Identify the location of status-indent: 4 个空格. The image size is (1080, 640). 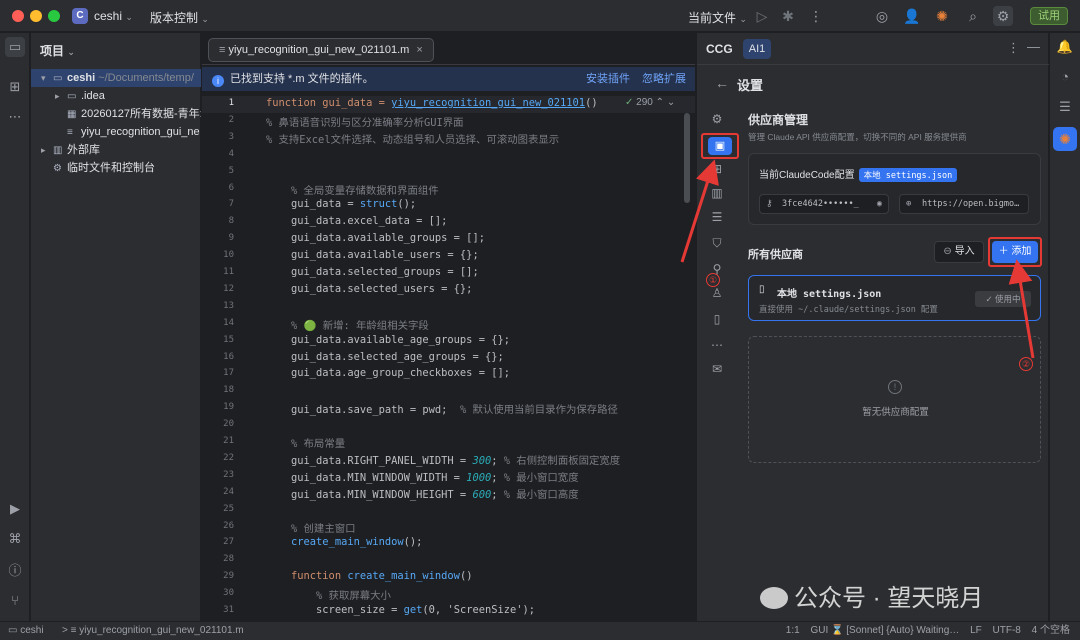
(1051, 630).